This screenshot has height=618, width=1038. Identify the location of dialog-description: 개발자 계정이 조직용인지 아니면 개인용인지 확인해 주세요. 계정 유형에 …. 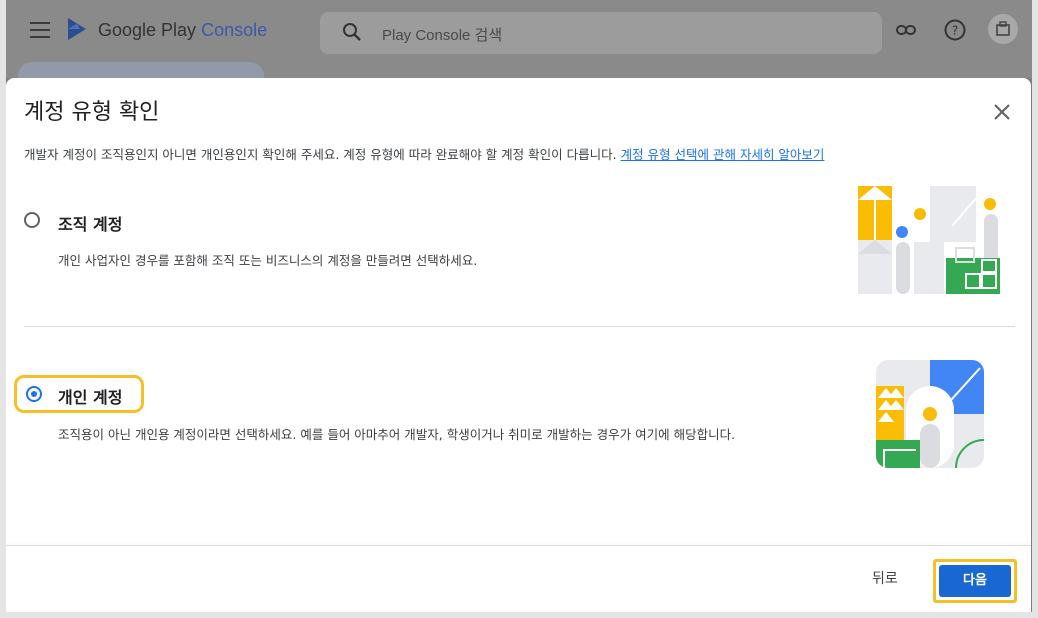
(424, 154).